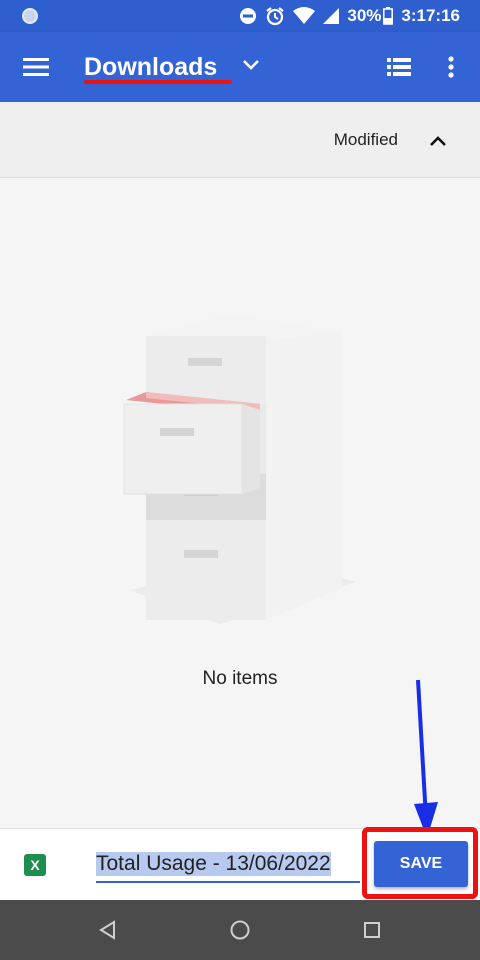 This screenshot has height=960, width=480. I want to click on chevron-up-icon, so click(438, 141).